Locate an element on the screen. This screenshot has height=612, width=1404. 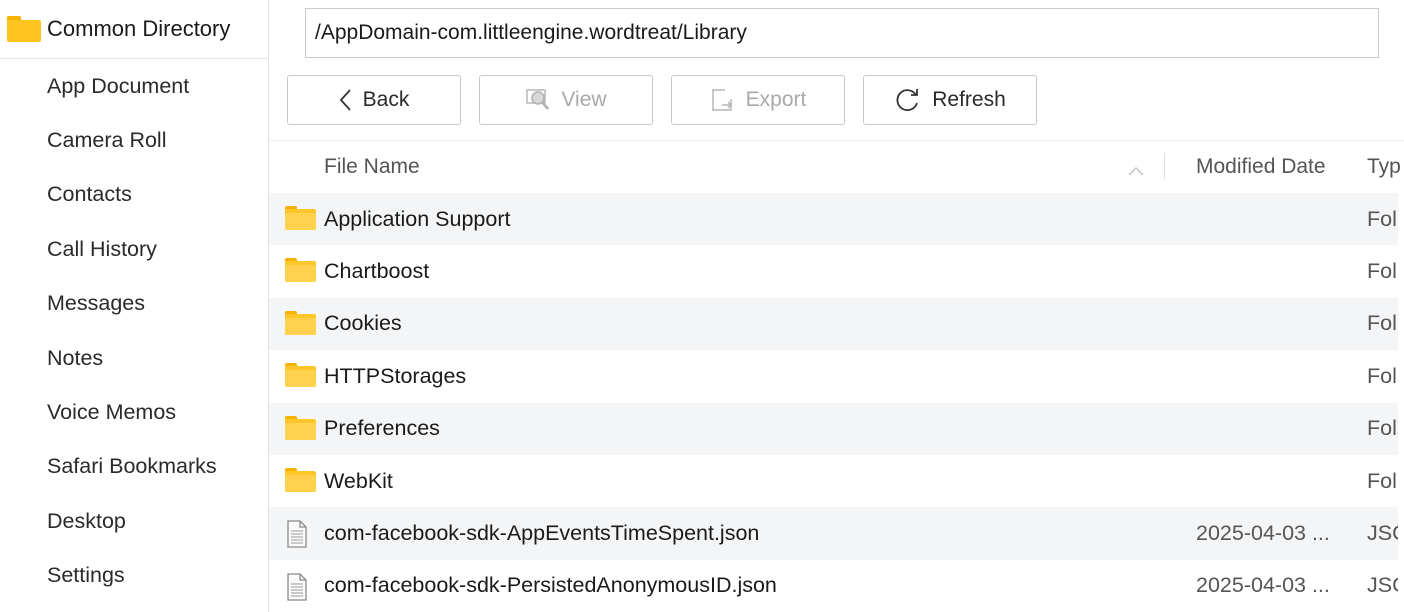
sidebar-item-label: Desktop is located at coordinates (86, 520).